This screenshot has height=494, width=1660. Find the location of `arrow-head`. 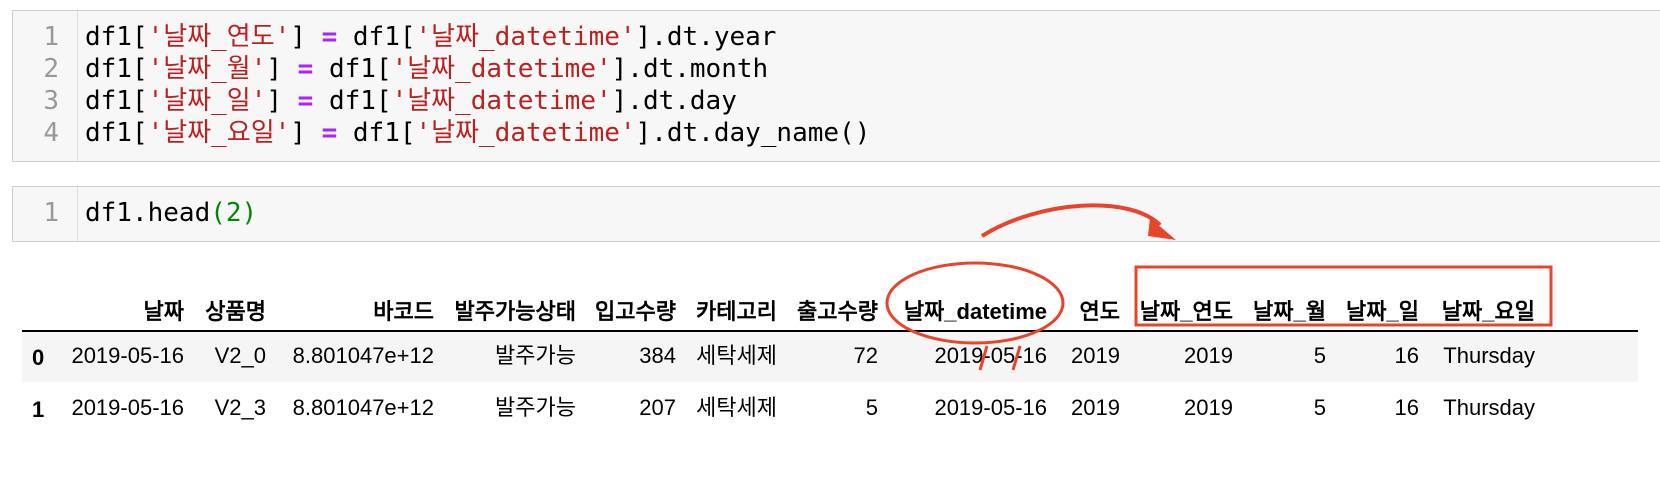

arrow-head is located at coordinates (1162, 229).